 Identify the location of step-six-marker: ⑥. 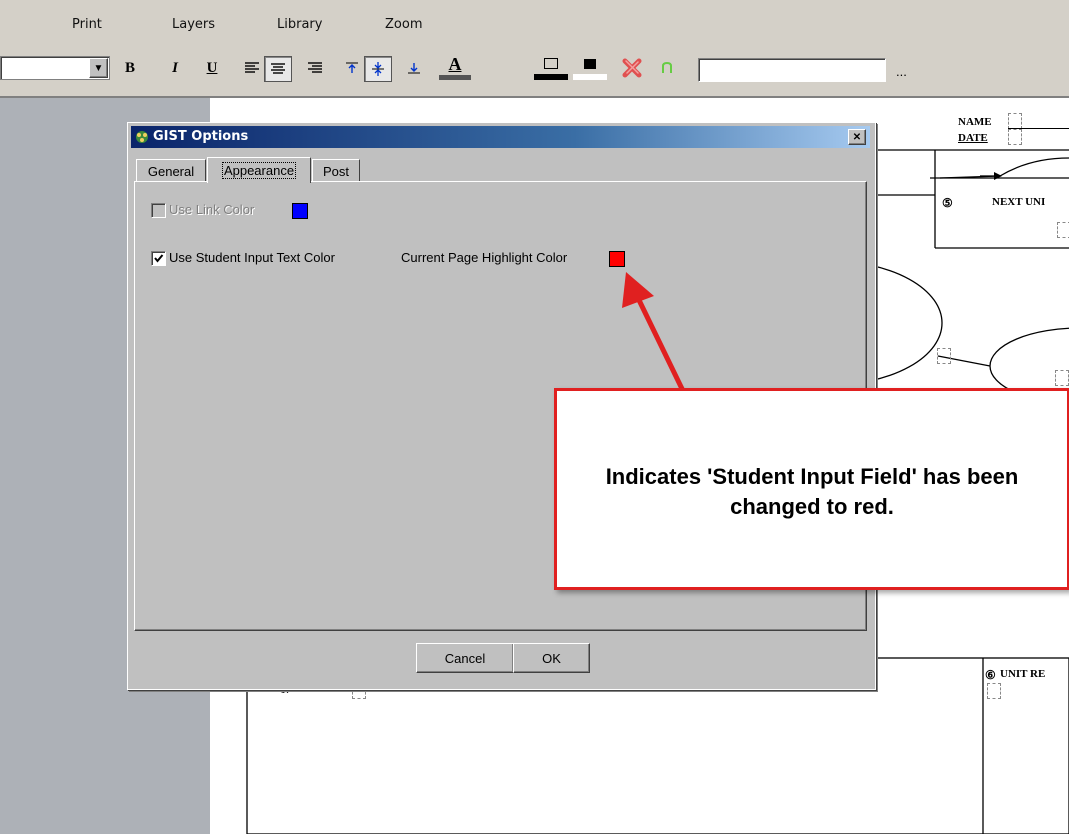
(990, 675).